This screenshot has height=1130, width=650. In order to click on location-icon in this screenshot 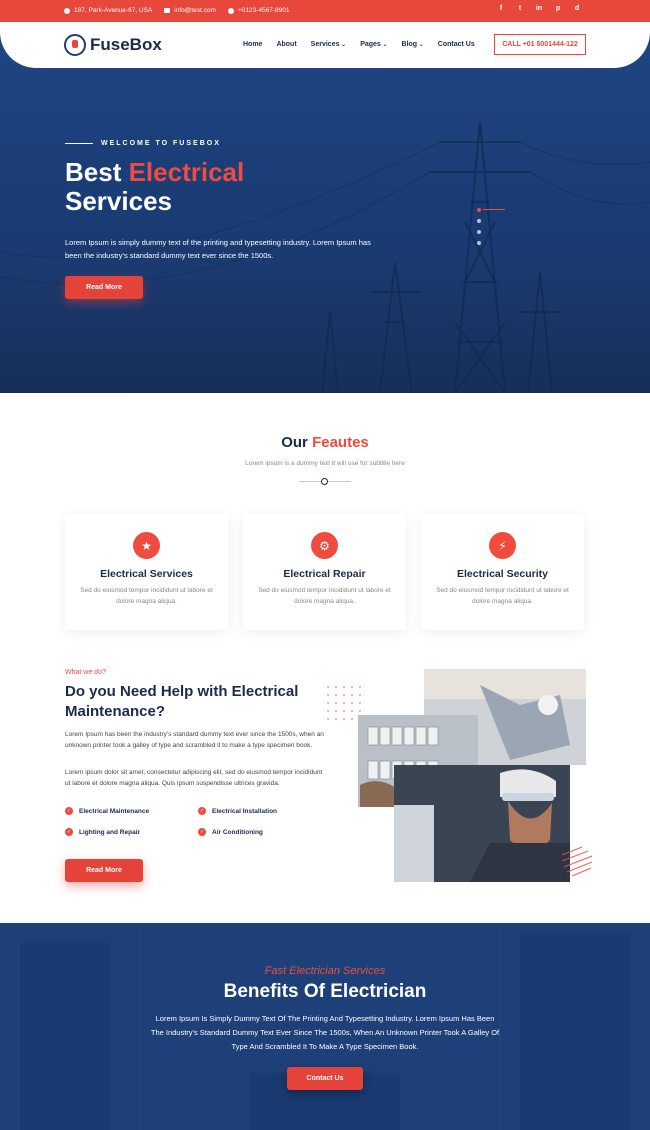, I will do `click(67, 10)`.